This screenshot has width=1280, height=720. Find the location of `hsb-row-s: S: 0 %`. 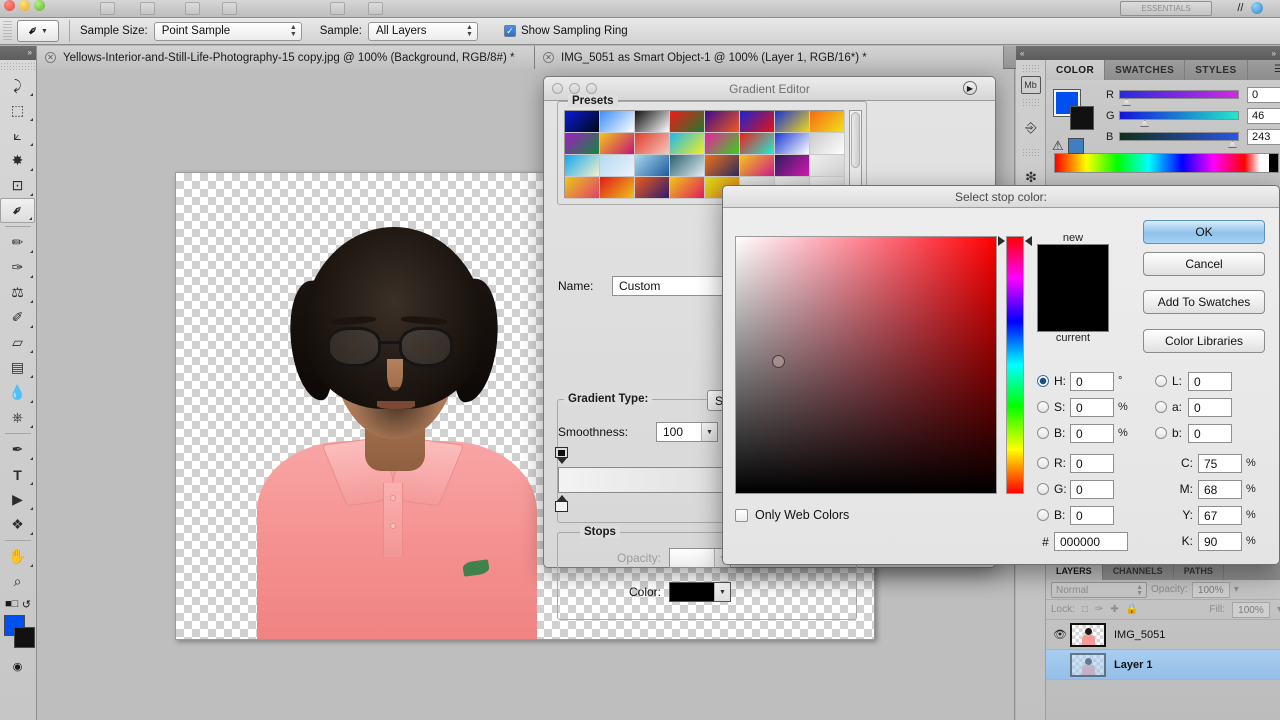

hsb-row-s: S: 0 % is located at coordinates (1082, 407).